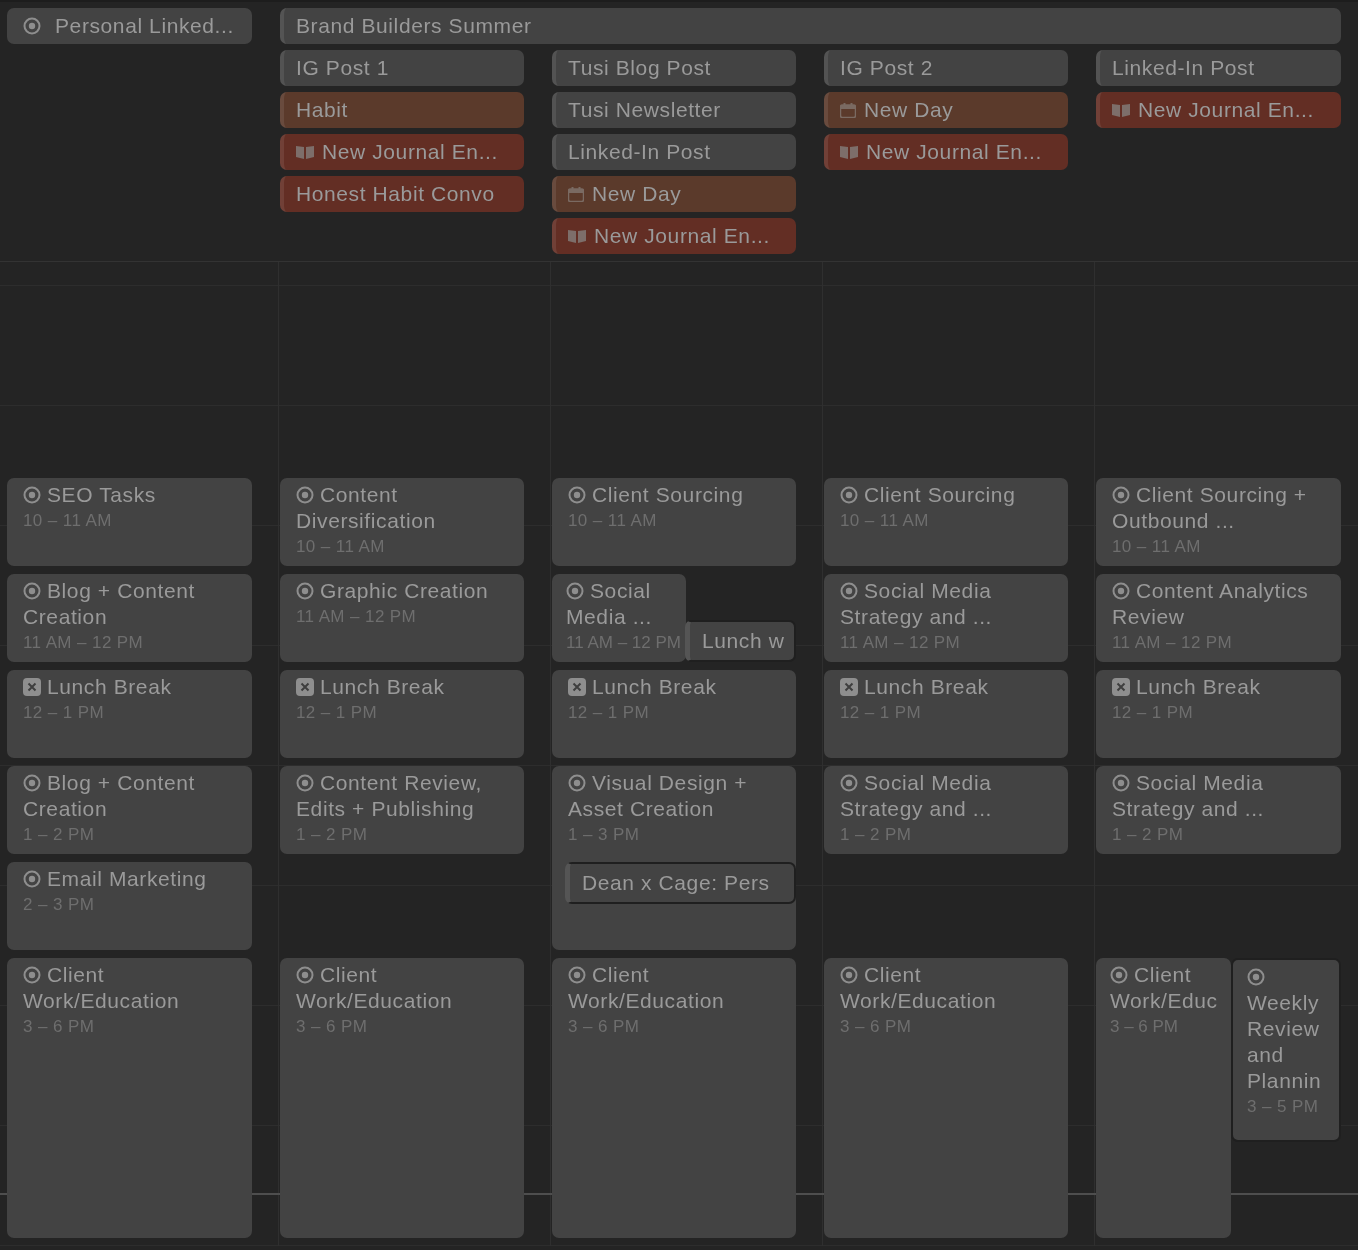 The image size is (1358, 1250). What do you see at coordinates (1211, 604) in the screenshot?
I see `event-title: Content Analytics Review` at bounding box center [1211, 604].